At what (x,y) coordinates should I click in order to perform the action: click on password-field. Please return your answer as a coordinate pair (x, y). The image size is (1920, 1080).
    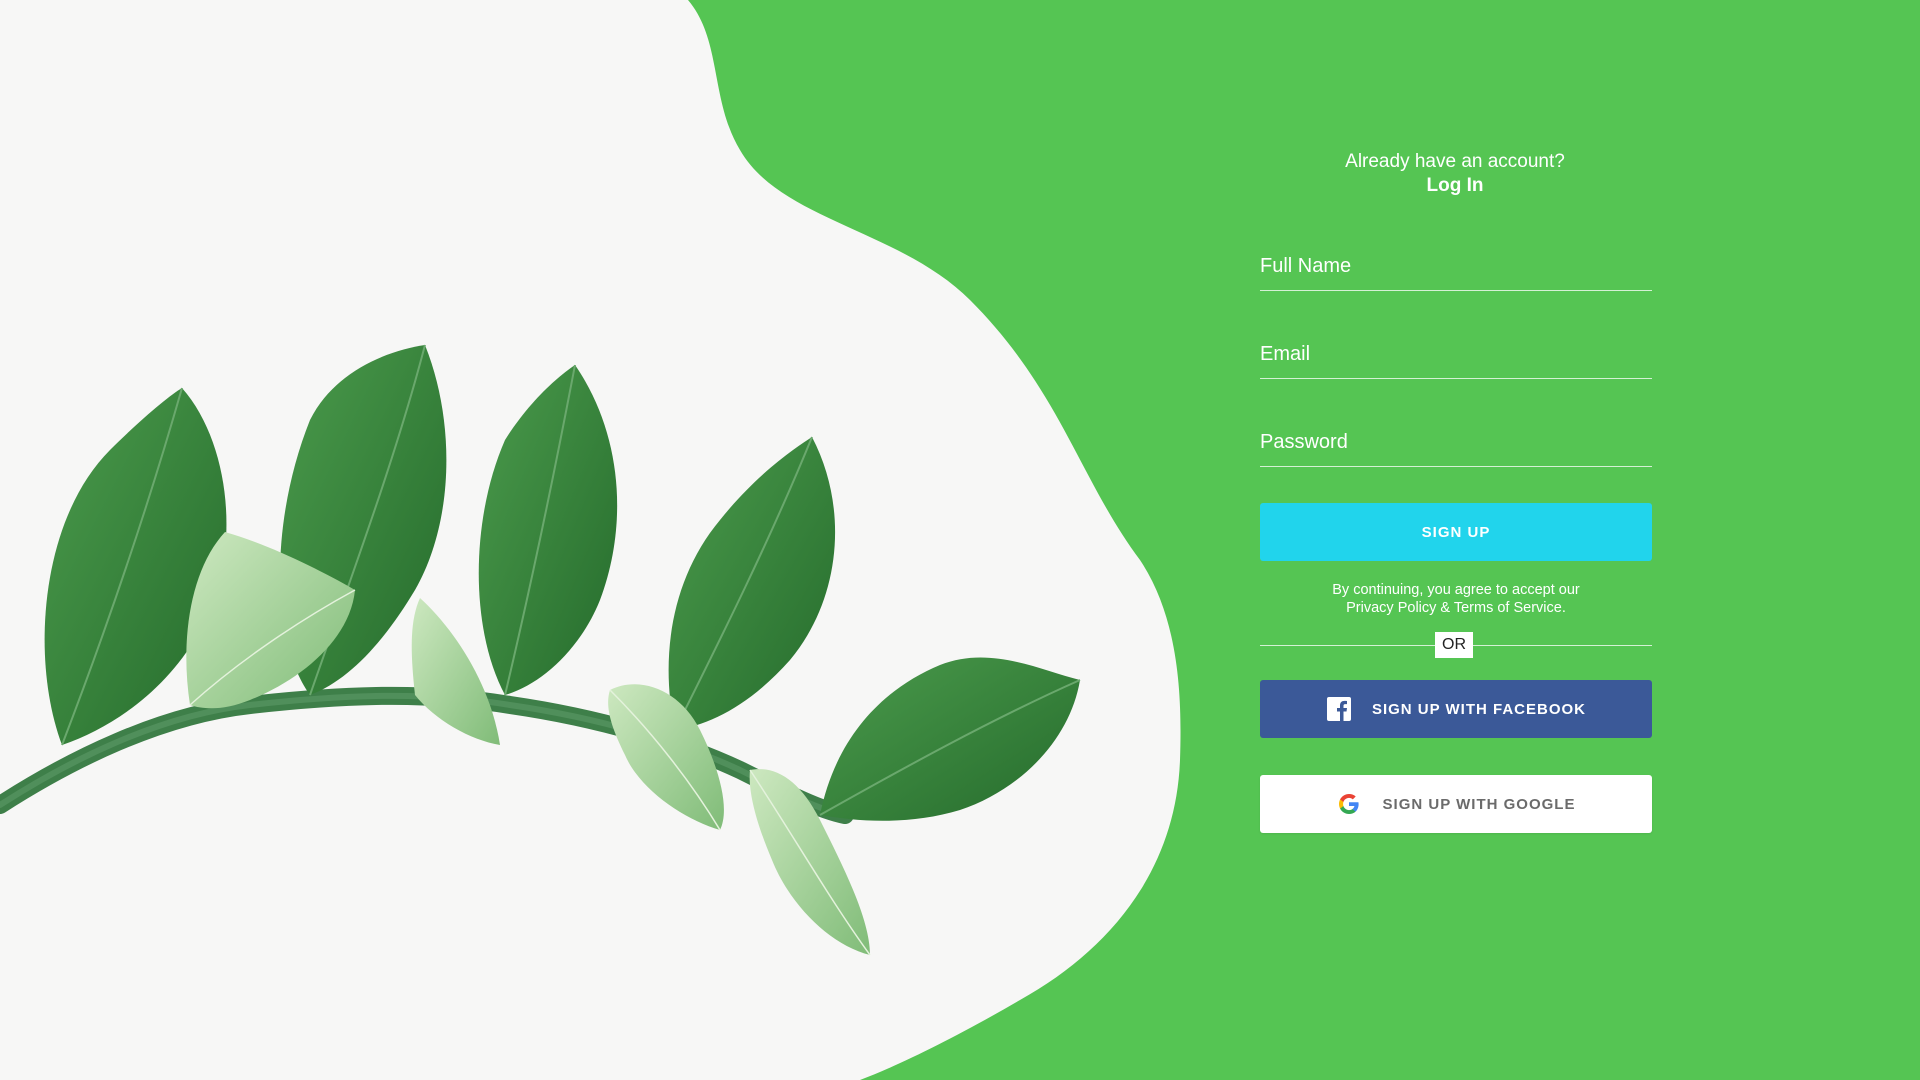
    Looking at the image, I should click on (1456, 435).